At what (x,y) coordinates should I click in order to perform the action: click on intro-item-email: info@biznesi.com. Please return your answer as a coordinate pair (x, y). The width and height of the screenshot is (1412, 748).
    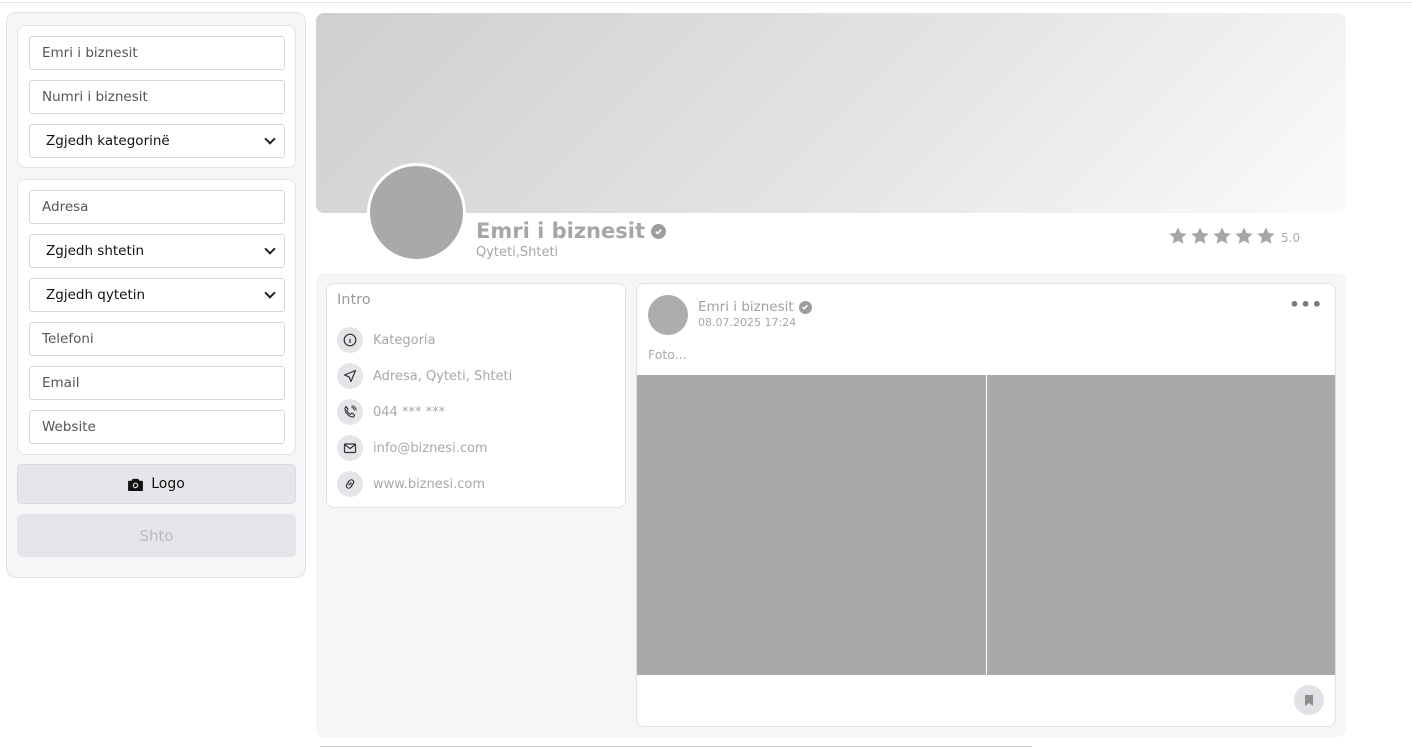
    Looking at the image, I should click on (412, 448).